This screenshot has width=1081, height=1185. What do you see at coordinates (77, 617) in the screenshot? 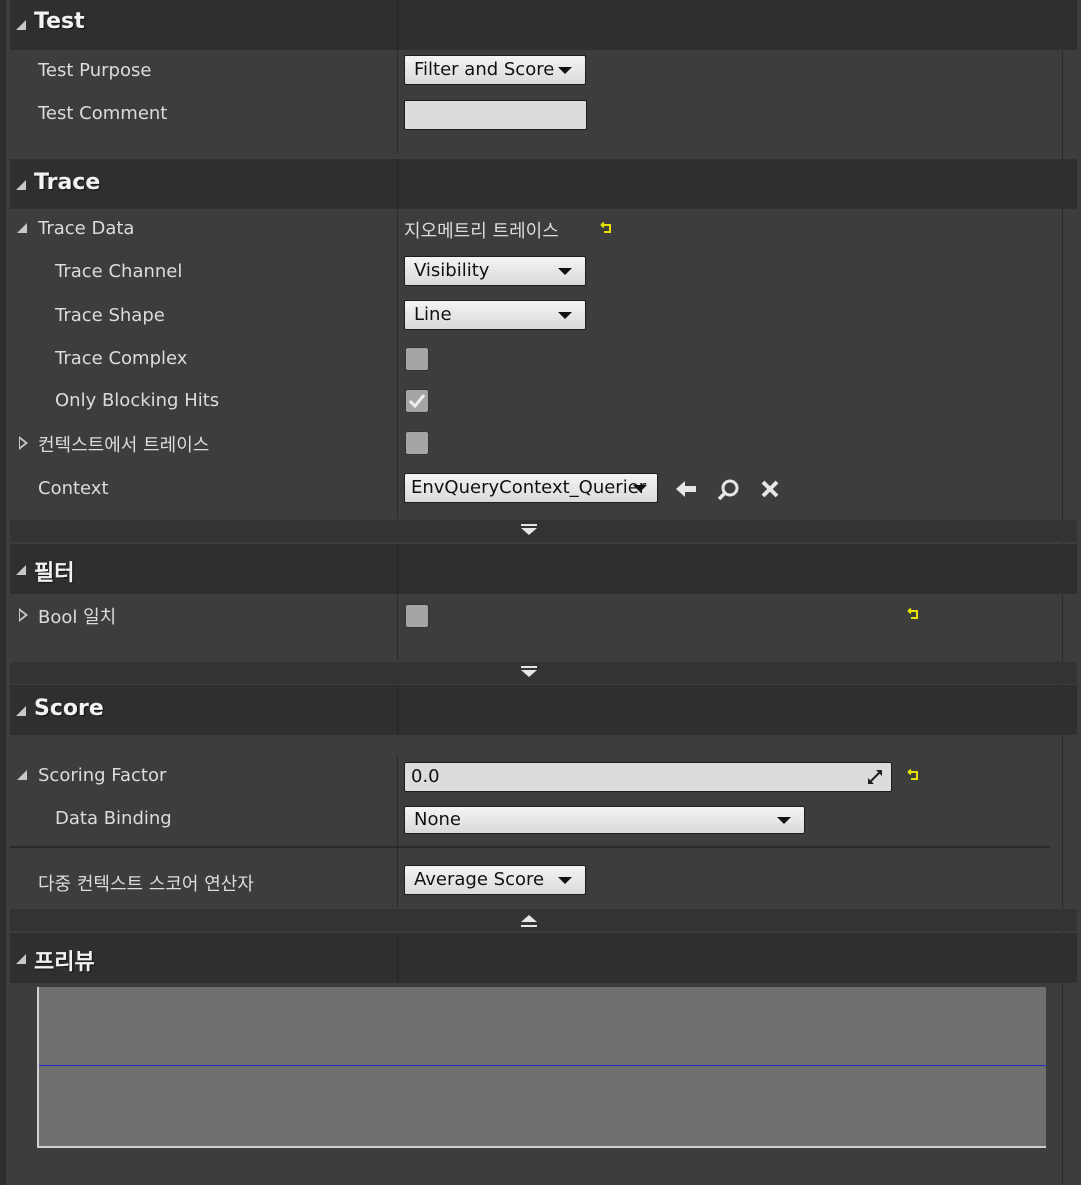
I see `bool-match-label: Bool 일치` at bounding box center [77, 617].